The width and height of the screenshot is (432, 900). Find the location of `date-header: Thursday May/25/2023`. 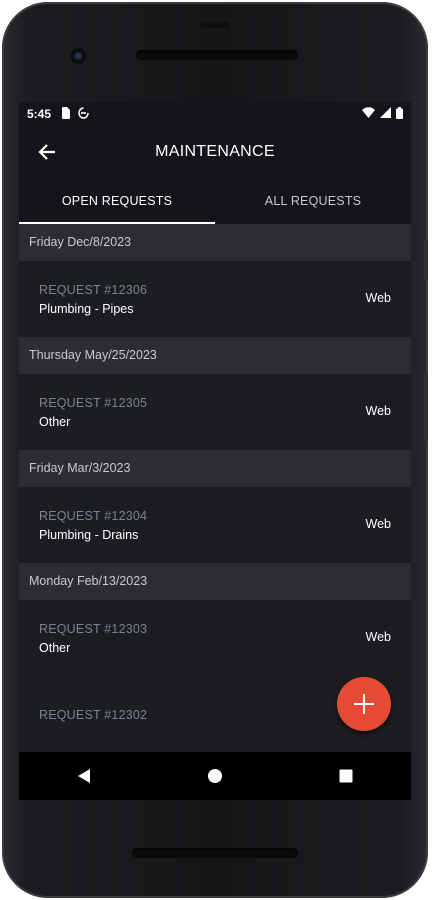

date-header: Thursday May/25/2023 is located at coordinates (215, 355).